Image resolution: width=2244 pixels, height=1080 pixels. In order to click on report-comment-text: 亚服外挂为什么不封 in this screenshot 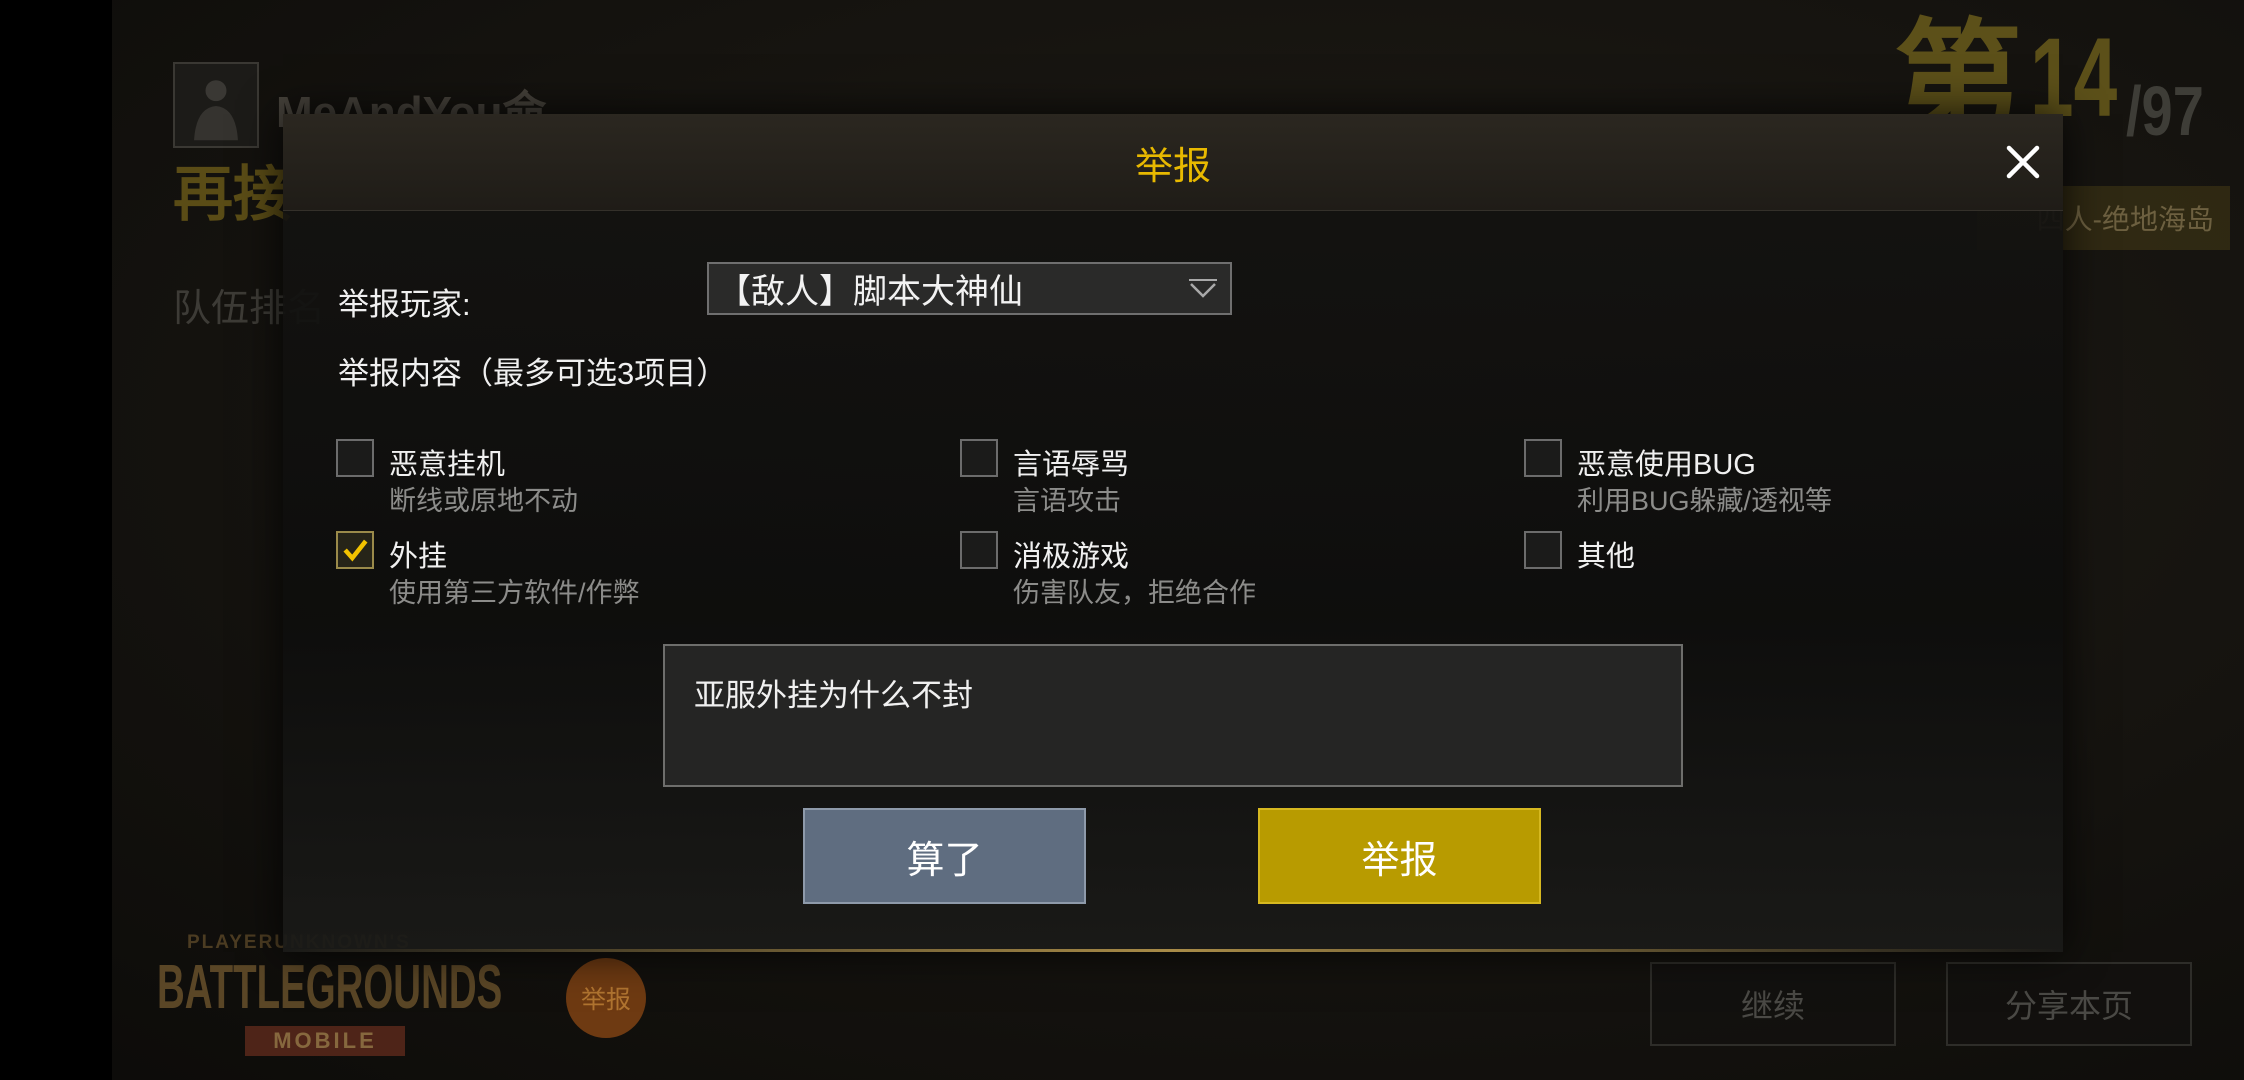, I will do `click(833, 695)`.